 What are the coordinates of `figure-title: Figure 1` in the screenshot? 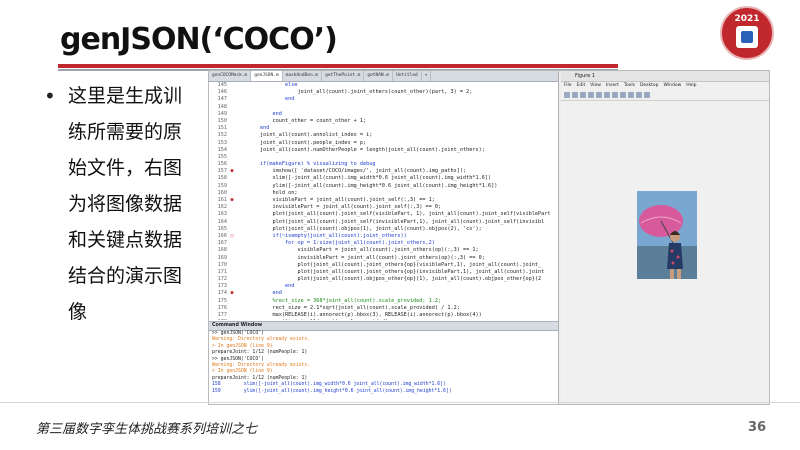 It's located at (585, 76).